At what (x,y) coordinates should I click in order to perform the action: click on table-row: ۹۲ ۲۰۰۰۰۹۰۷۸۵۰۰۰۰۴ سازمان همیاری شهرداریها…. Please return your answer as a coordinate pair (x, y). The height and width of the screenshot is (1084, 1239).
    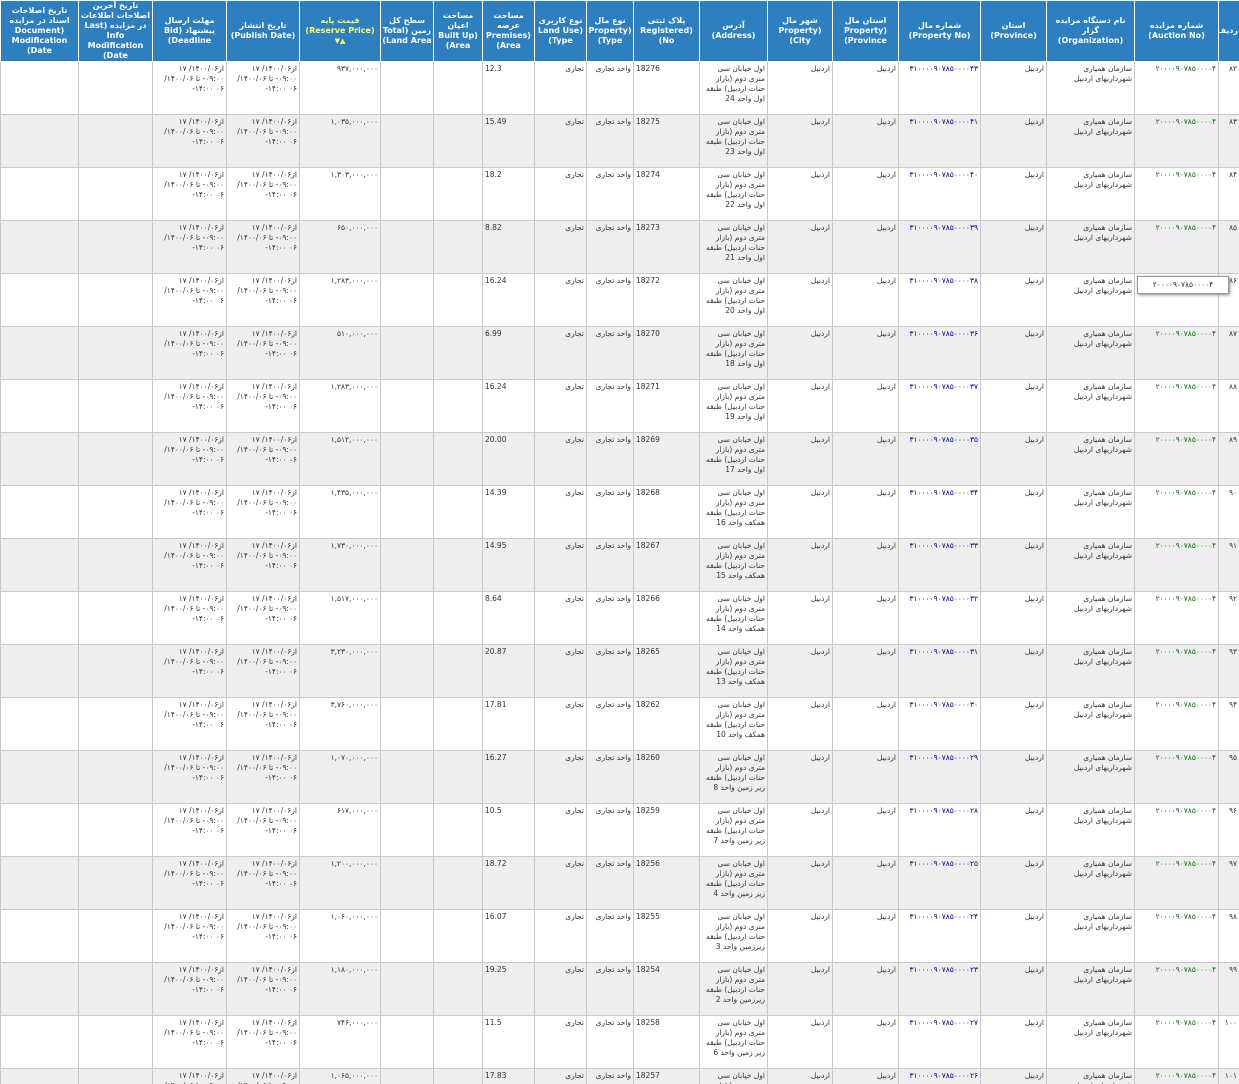
    Looking at the image, I should click on (619, 618).